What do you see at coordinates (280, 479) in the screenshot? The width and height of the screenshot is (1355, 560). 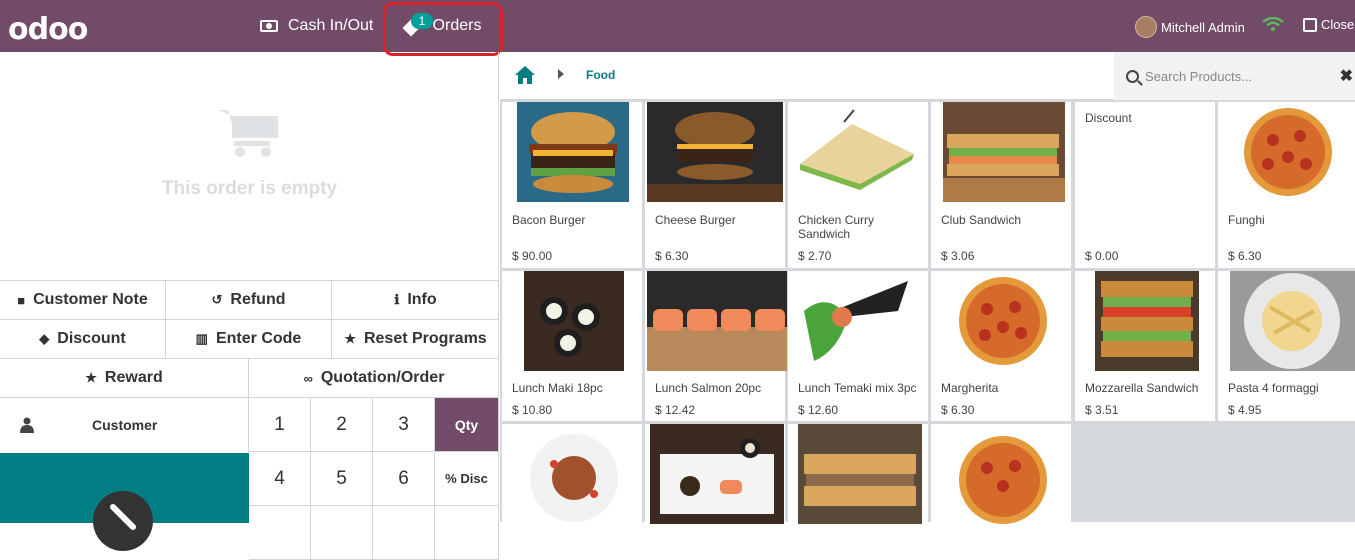 I see `numpad-key-4: 4` at bounding box center [280, 479].